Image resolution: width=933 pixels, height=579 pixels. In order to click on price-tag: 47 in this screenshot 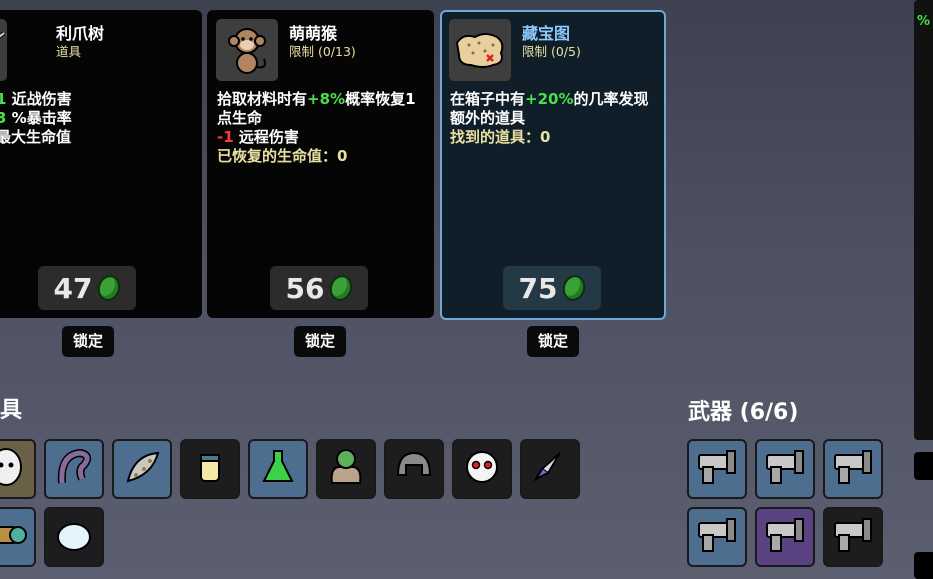, I will do `click(87, 288)`.